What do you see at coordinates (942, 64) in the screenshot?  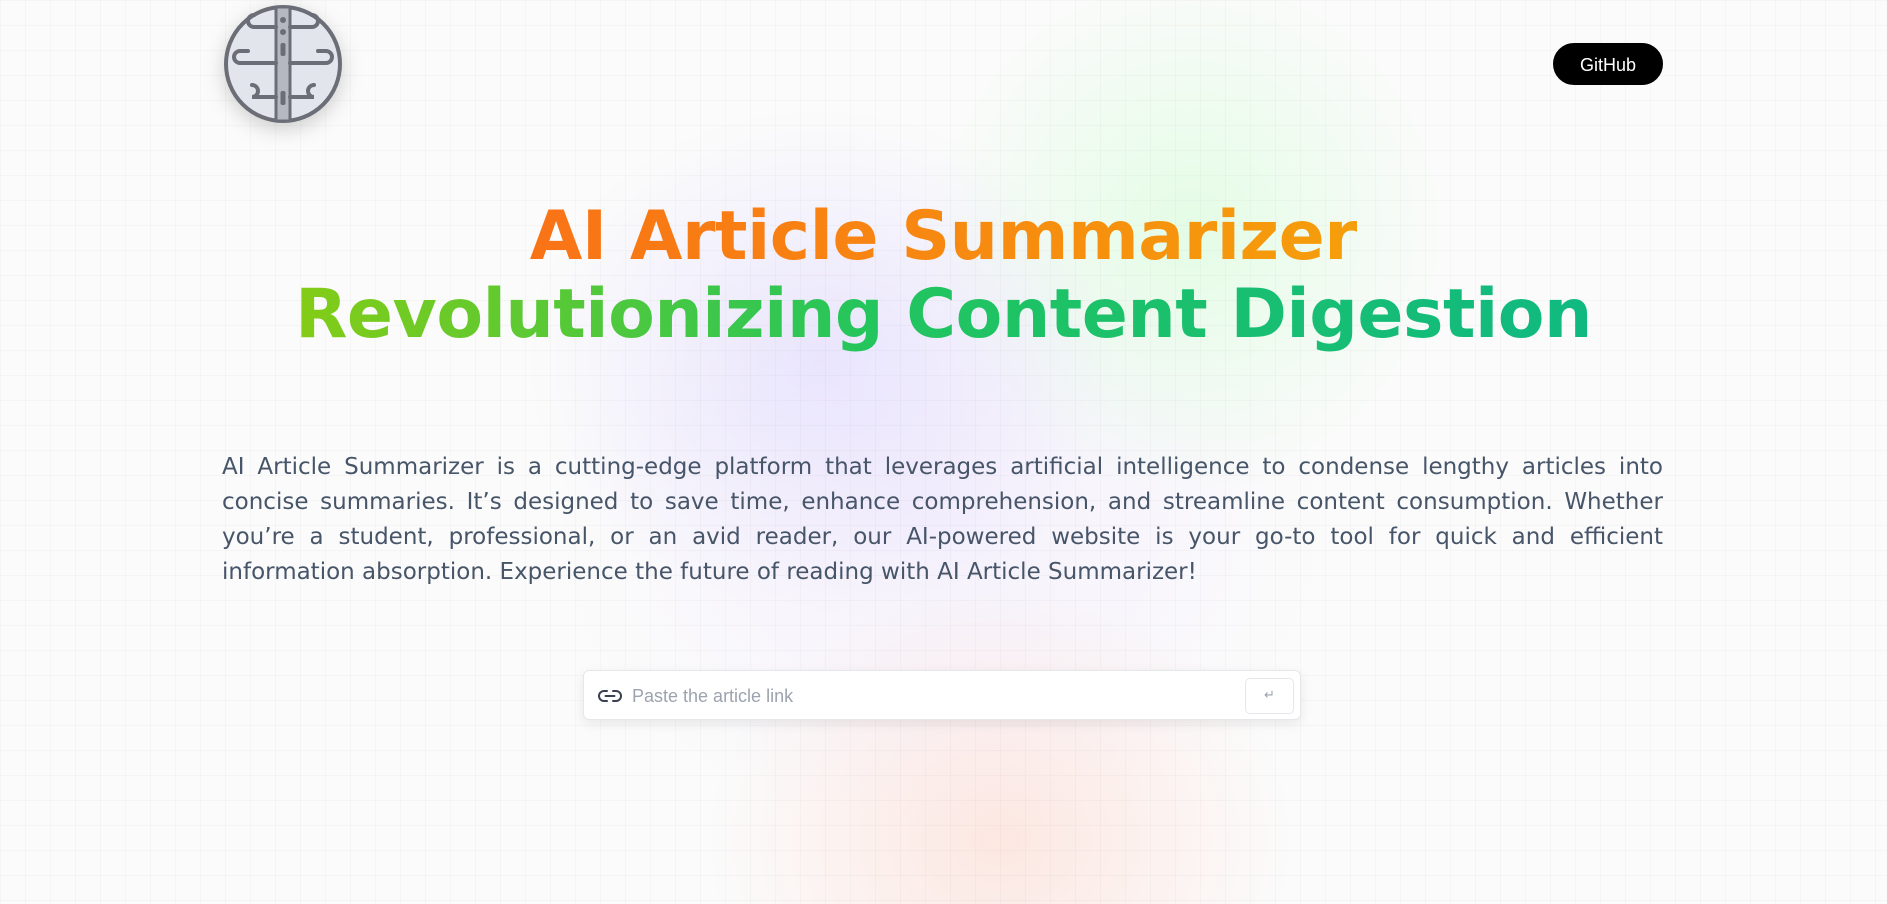 I see `top-nav: GitHub` at bounding box center [942, 64].